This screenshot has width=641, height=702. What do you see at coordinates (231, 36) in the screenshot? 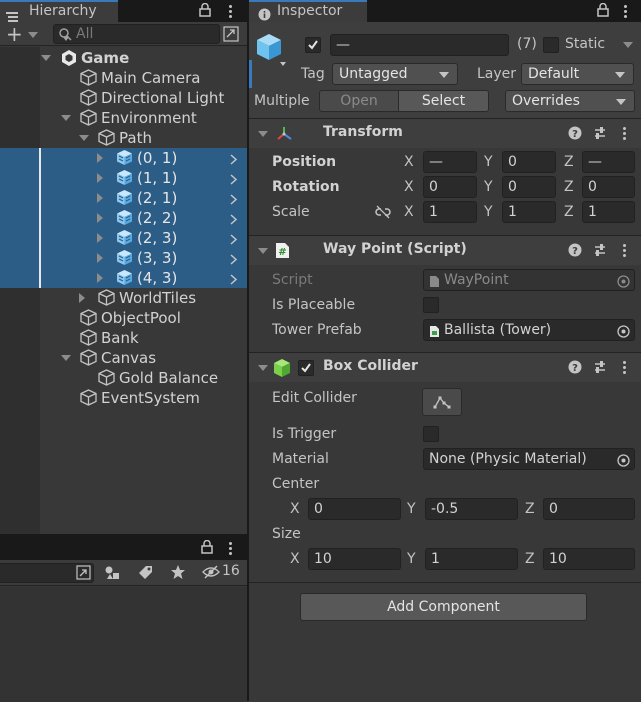
I see `scene-visibility-icon` at bounding box center [231, 36].